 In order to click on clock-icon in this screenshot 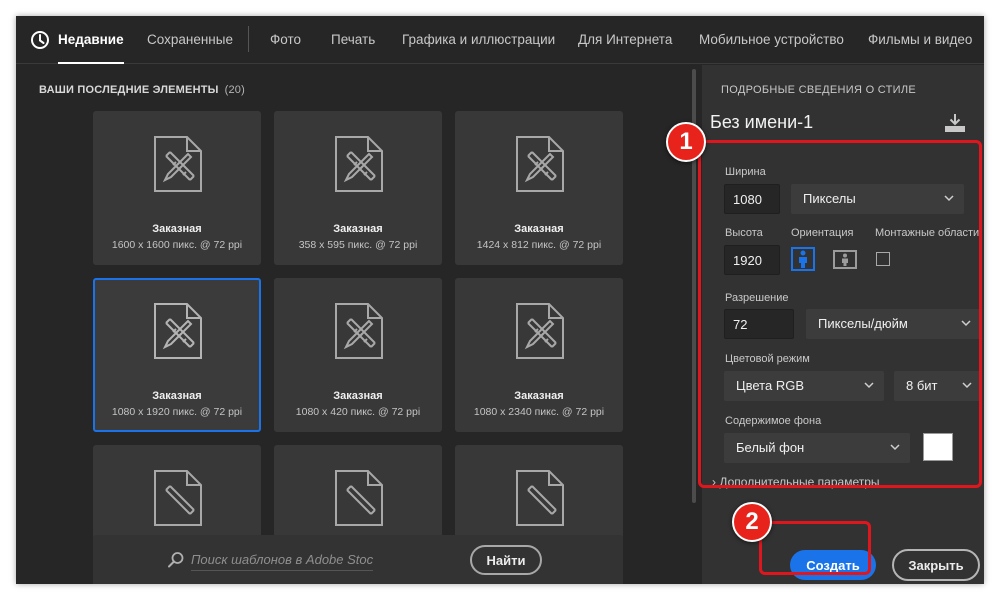, I will do `click(40, 40)`.